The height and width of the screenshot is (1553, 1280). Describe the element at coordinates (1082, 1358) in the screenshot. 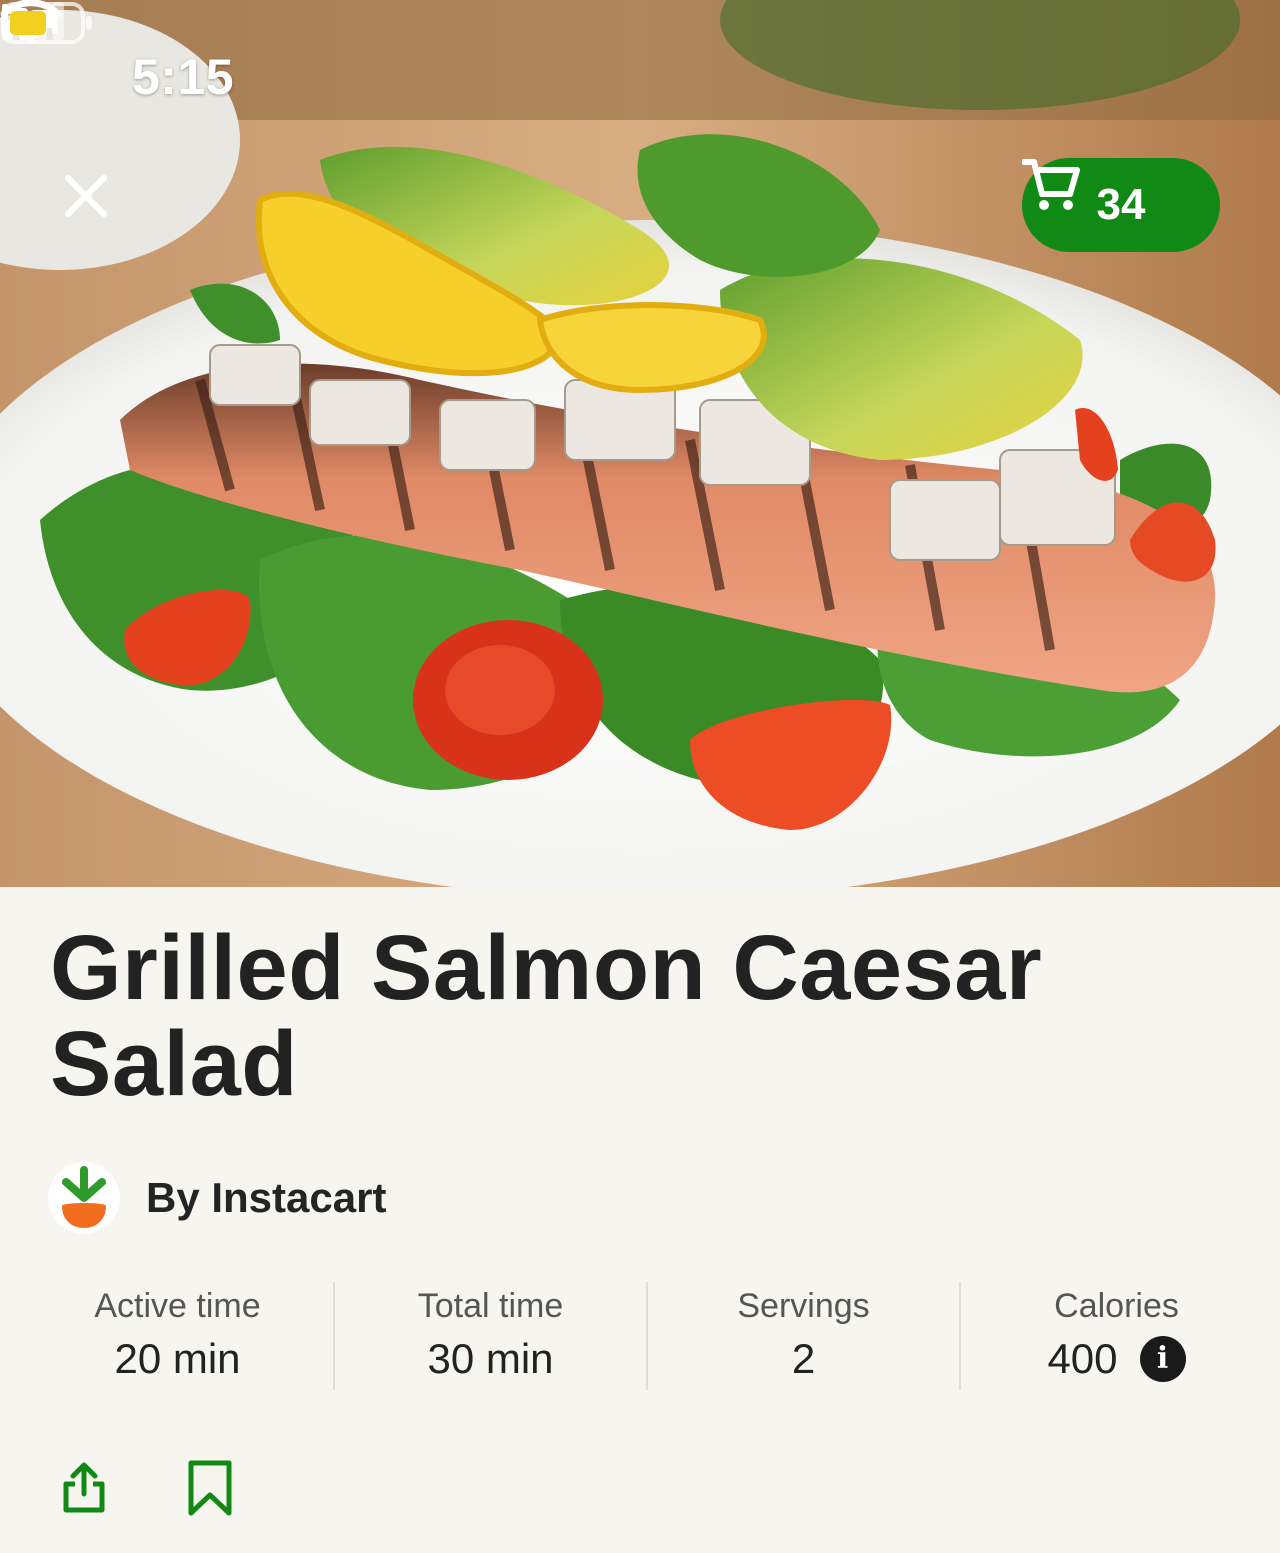

I see `stat-value: 400` at that location.